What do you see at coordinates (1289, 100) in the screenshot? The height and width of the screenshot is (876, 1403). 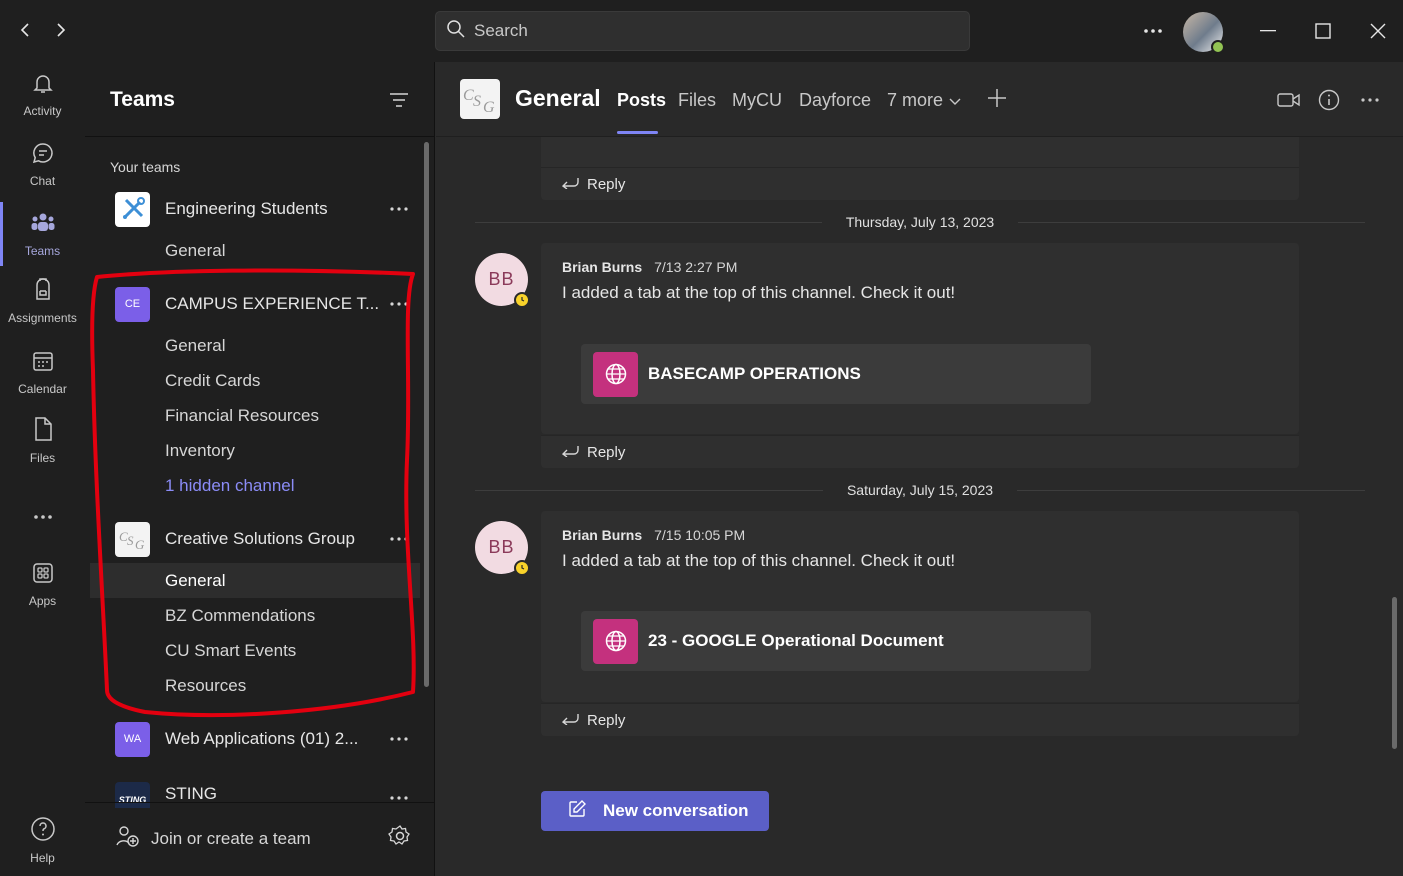 I see `video-call-icon` at bounding box center [1289, 100].